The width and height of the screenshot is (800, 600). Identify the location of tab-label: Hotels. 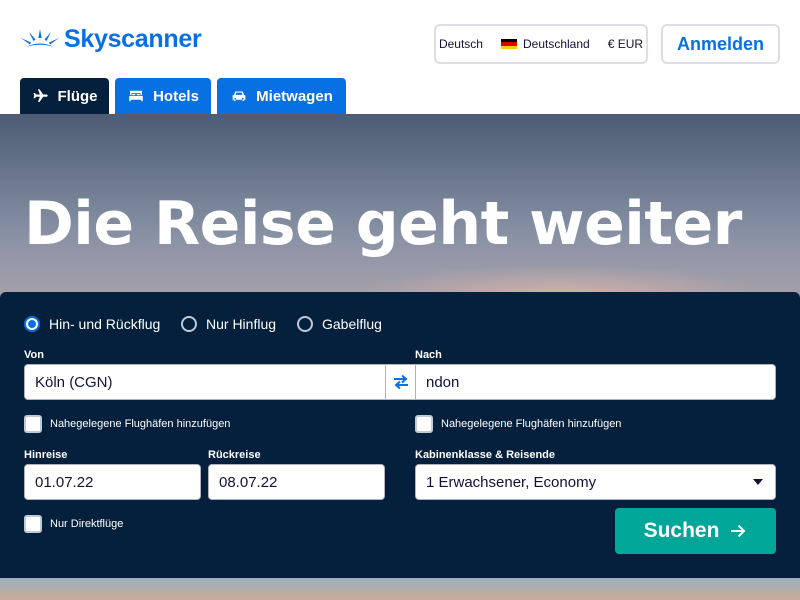
(176, 96).